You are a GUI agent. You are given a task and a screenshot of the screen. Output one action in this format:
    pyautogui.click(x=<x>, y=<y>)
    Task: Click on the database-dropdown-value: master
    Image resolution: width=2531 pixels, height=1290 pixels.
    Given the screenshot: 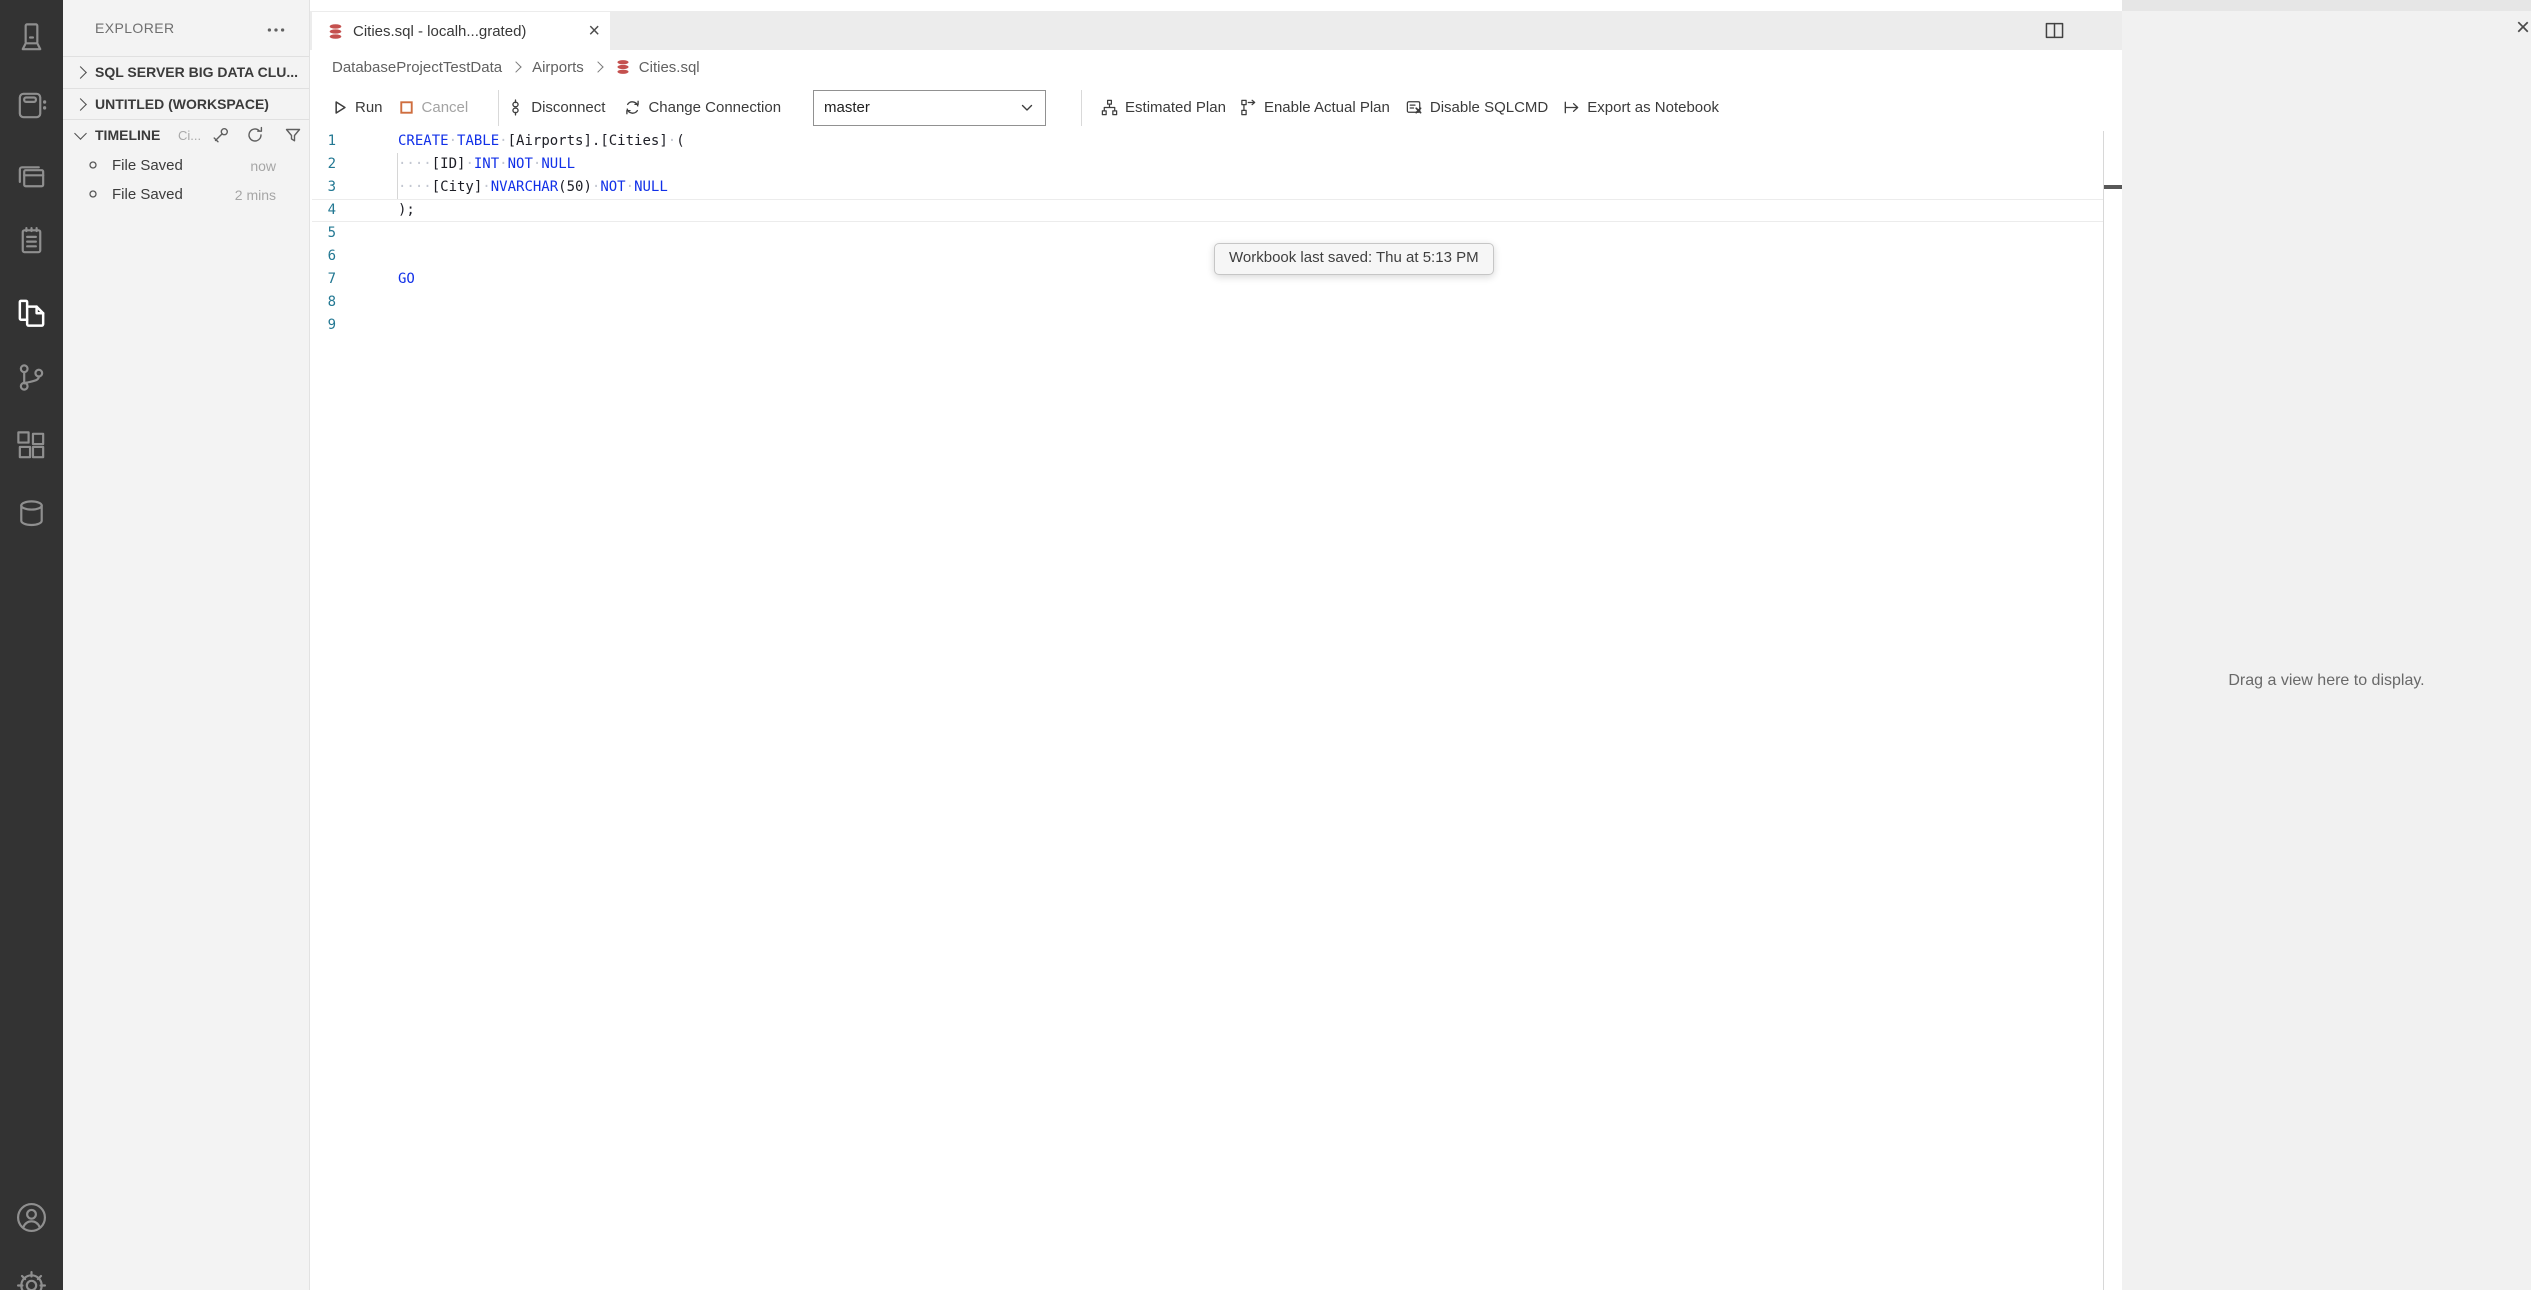 What is the action you would take?
    pyautogui.click(x=847, y=107)
    